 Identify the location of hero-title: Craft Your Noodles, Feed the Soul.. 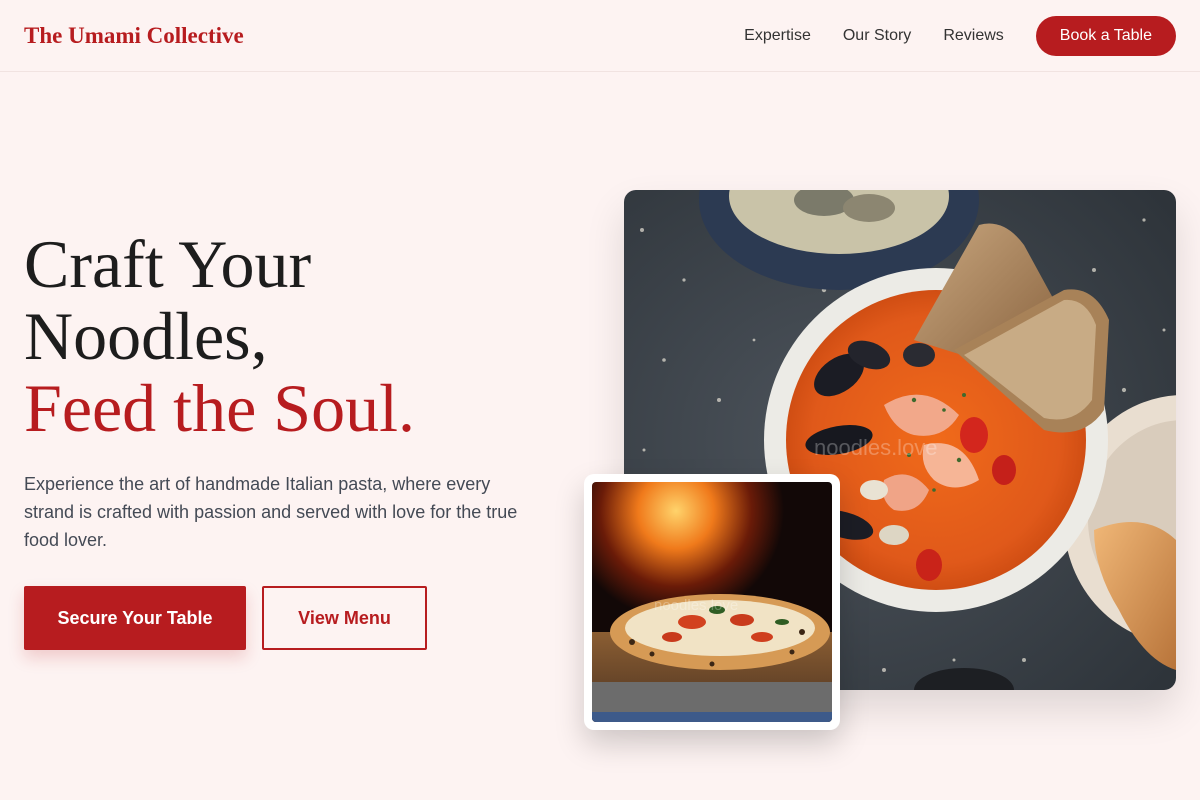
(219, 336).